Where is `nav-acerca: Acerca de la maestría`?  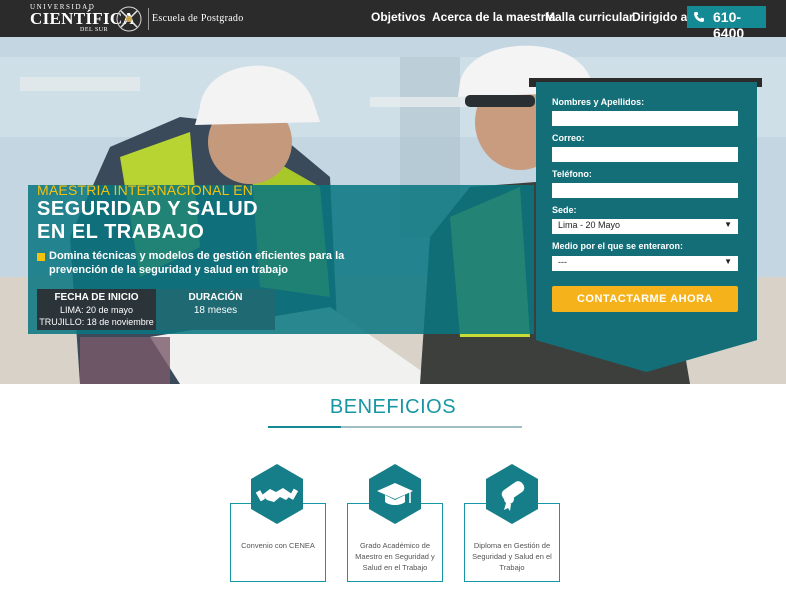
nav-acerca: Acerca de la maestría is located at coordinates (493, 17).